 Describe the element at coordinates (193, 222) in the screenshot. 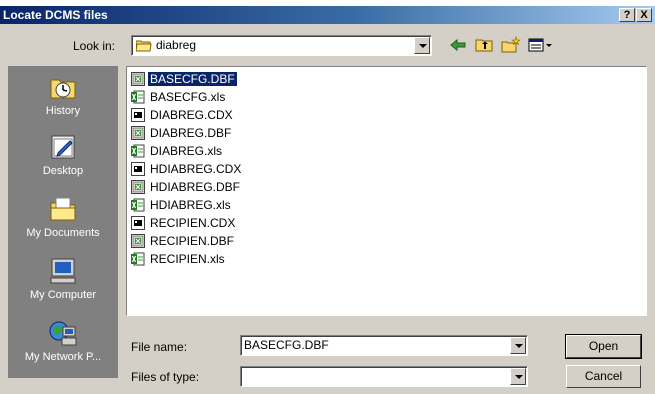

I see `file-name: RECIPIEN.CDX` at that location.